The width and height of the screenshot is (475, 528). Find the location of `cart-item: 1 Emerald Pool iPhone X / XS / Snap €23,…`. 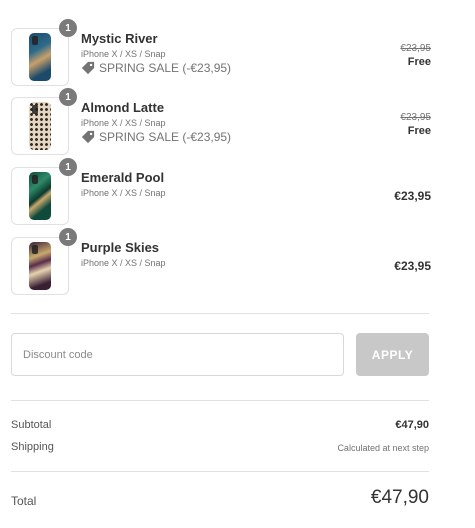

cart-item: 1 Emerald Pool iPhone X / XS / Snap €23,… is located at coordinates (221, 192).